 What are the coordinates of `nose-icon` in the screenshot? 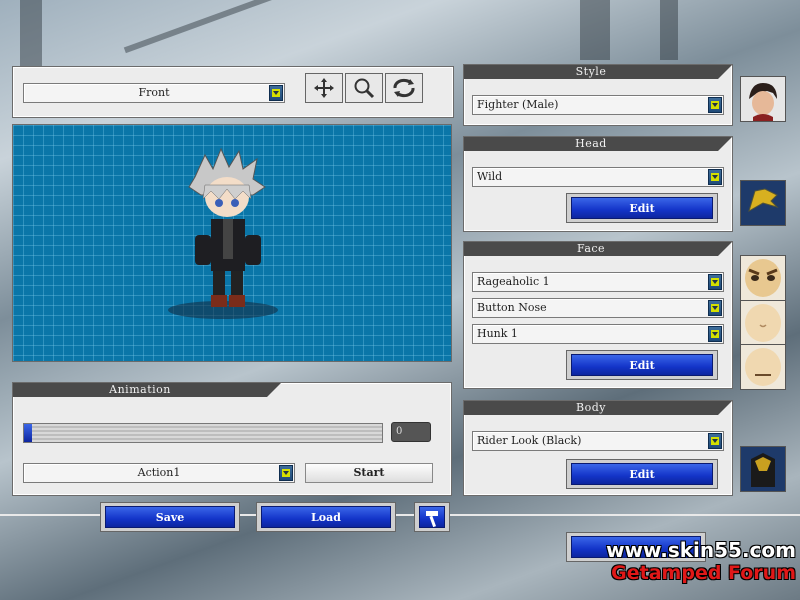 It's located at (763, 323).